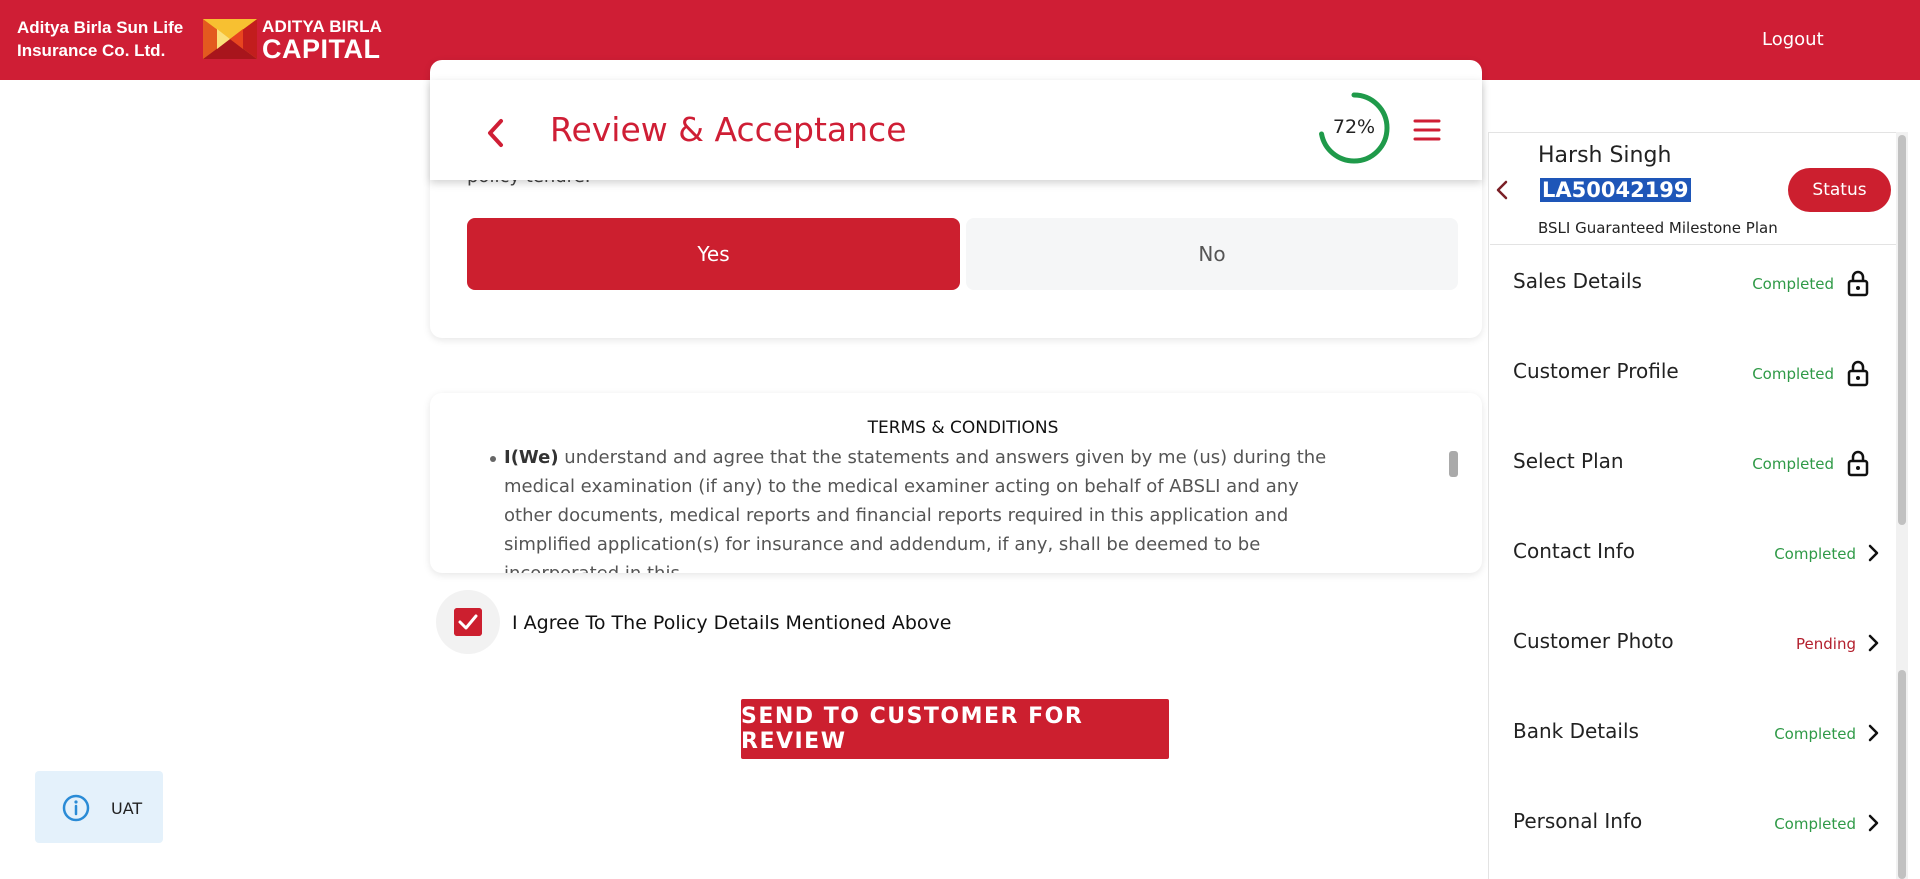 Image resolution: width=1920 pixels, height=879 pixels. What do you see at coordinates (1695, 470) in the screenshot?
I see `sidebar-item-select-plan: Select Plan Completed` at bounding box center [1695, 470].